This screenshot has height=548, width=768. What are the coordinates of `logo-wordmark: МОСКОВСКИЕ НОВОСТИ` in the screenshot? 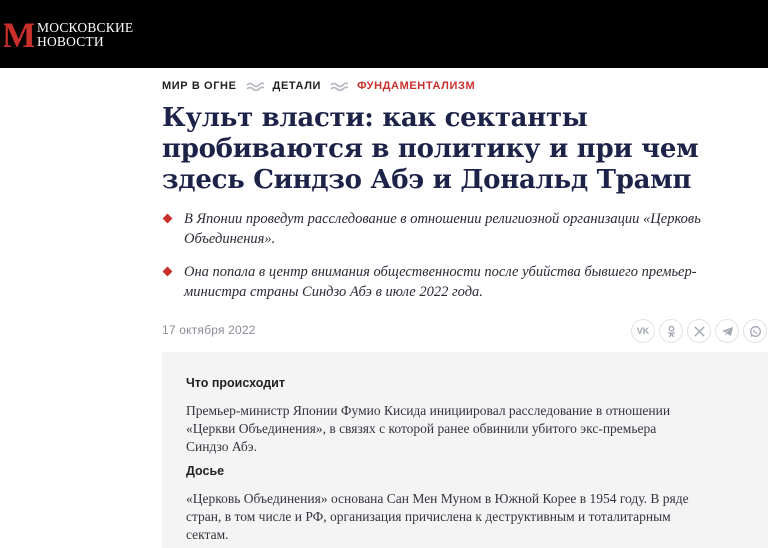 It's located at (85, 35).